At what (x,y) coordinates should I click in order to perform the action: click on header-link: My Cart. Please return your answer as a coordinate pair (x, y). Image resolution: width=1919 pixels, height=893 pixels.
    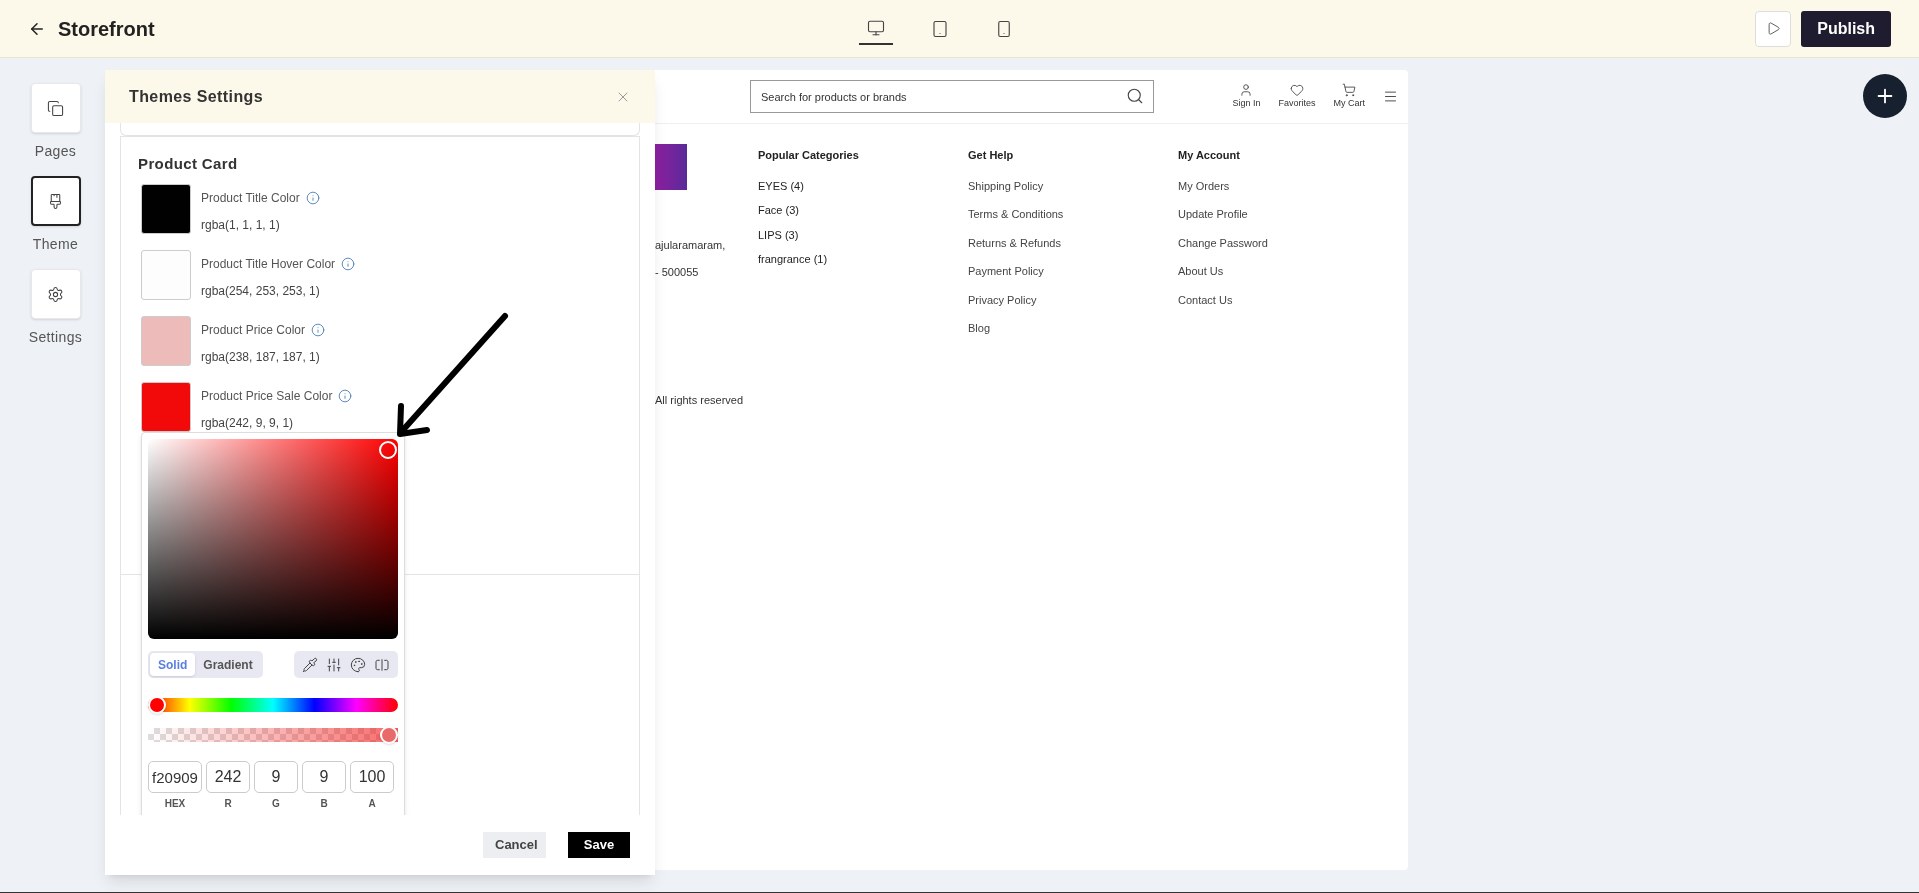
    Looking at the image, I should click on (1349, 96).